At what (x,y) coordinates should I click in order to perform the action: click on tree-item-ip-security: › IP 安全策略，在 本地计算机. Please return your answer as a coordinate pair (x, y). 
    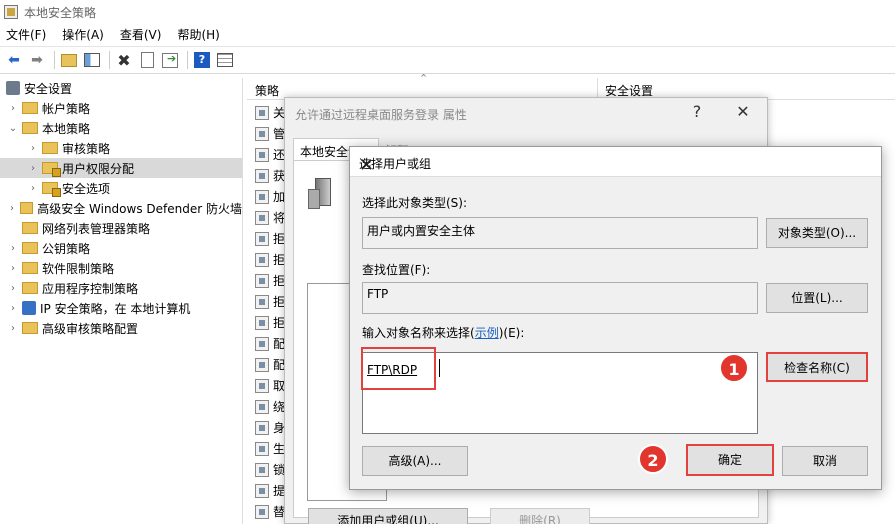
    Looking at the image, I should click on (121, 308).